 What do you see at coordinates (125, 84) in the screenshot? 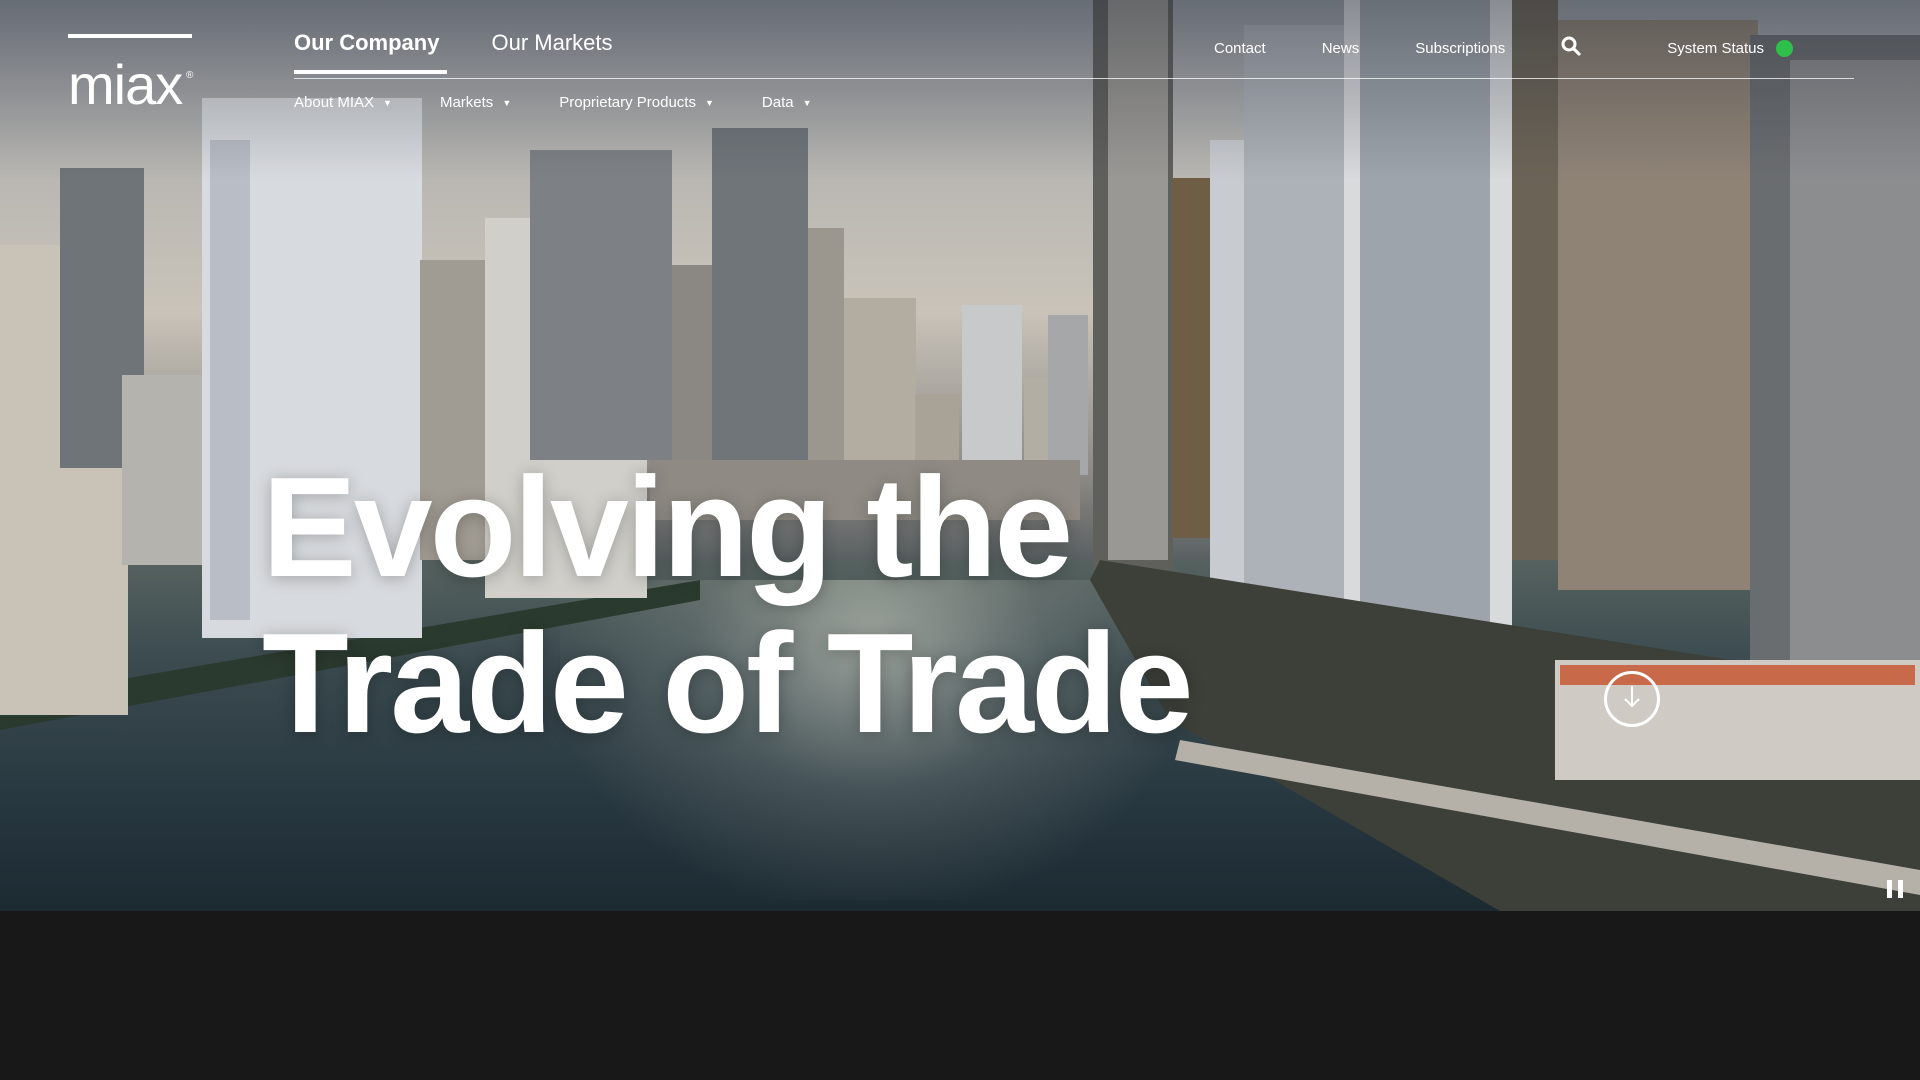
I see `logo-wordmark: miax` at bounding box center [125, 84].